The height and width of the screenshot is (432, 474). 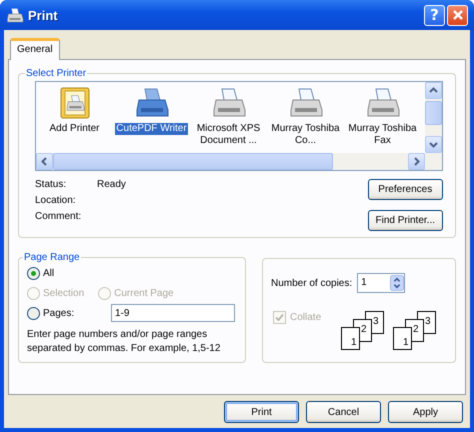 I want to click on field-label: Number of copies:, so click(x=311, y=283).